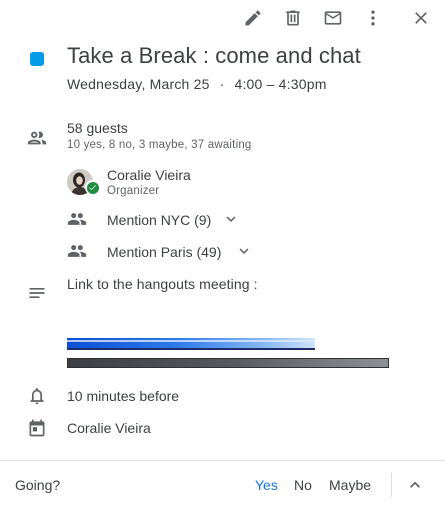 The image size is (445, 505). What do you see at coordinates (37, 428) in the screenshot?
I see `calendar-icon` at bounding box center [37, 428].